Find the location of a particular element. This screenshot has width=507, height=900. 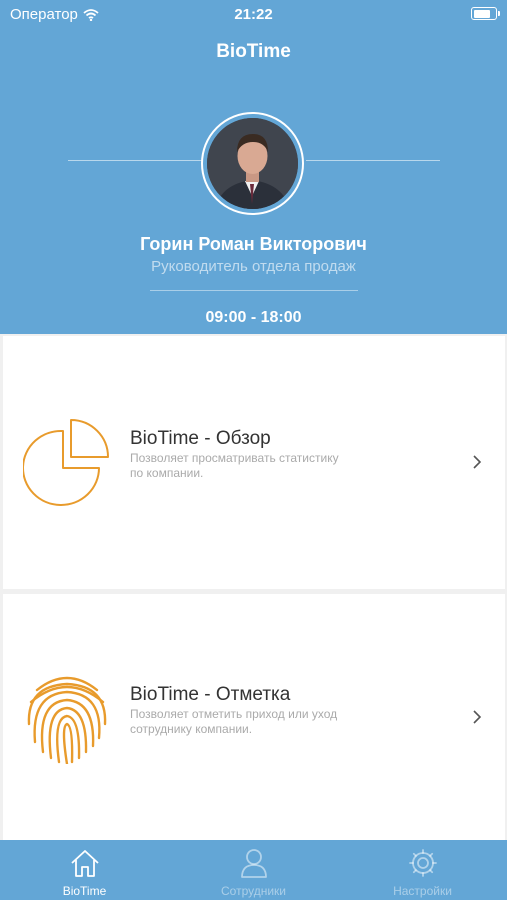

battery-icon is located at coordinates (485, 13).